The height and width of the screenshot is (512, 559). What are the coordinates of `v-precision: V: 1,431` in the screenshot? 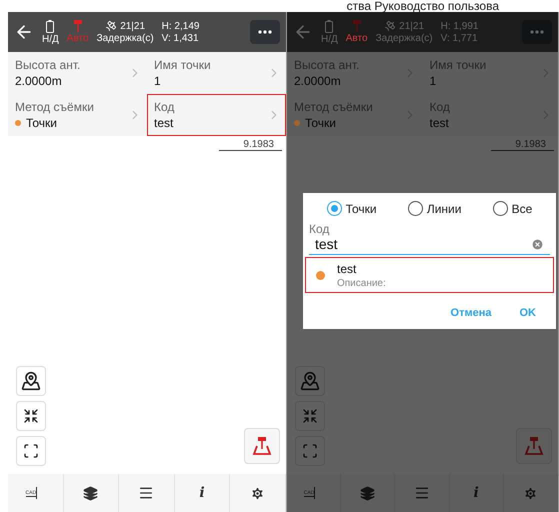 It's located at (180, 38).